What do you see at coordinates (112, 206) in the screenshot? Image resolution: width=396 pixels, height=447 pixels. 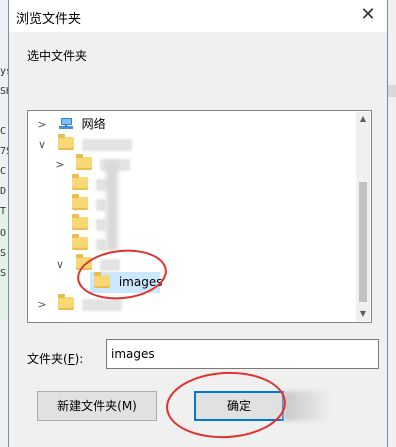 I see `blurred-region` at bounding box center [112, 206].